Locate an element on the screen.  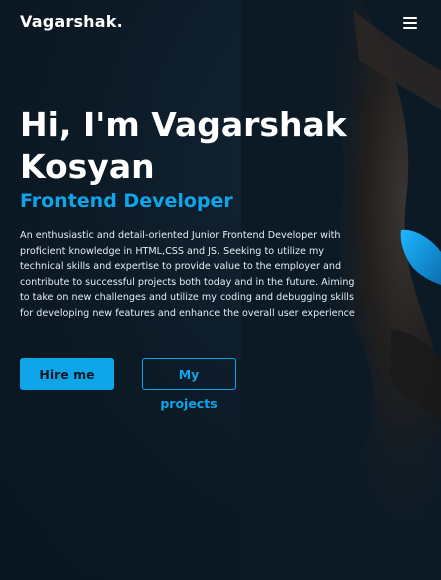
menu-bar-middle is located at coordinates (410, 23).